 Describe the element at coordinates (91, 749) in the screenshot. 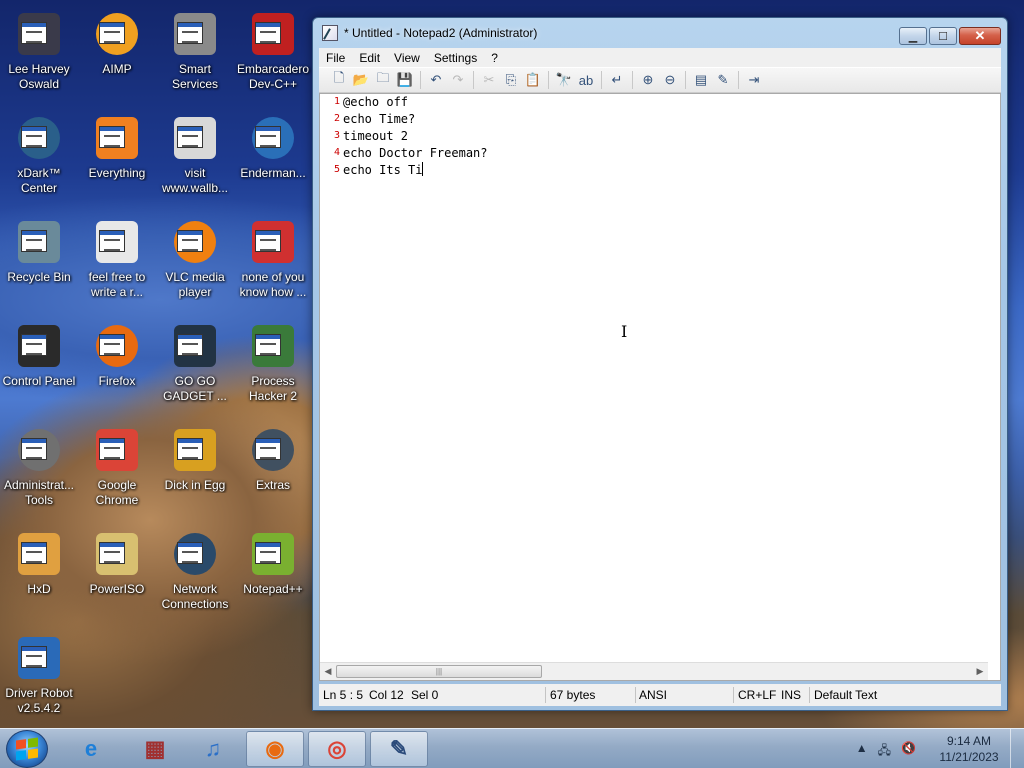

I see `taskbar-button-ie: e` at that location.